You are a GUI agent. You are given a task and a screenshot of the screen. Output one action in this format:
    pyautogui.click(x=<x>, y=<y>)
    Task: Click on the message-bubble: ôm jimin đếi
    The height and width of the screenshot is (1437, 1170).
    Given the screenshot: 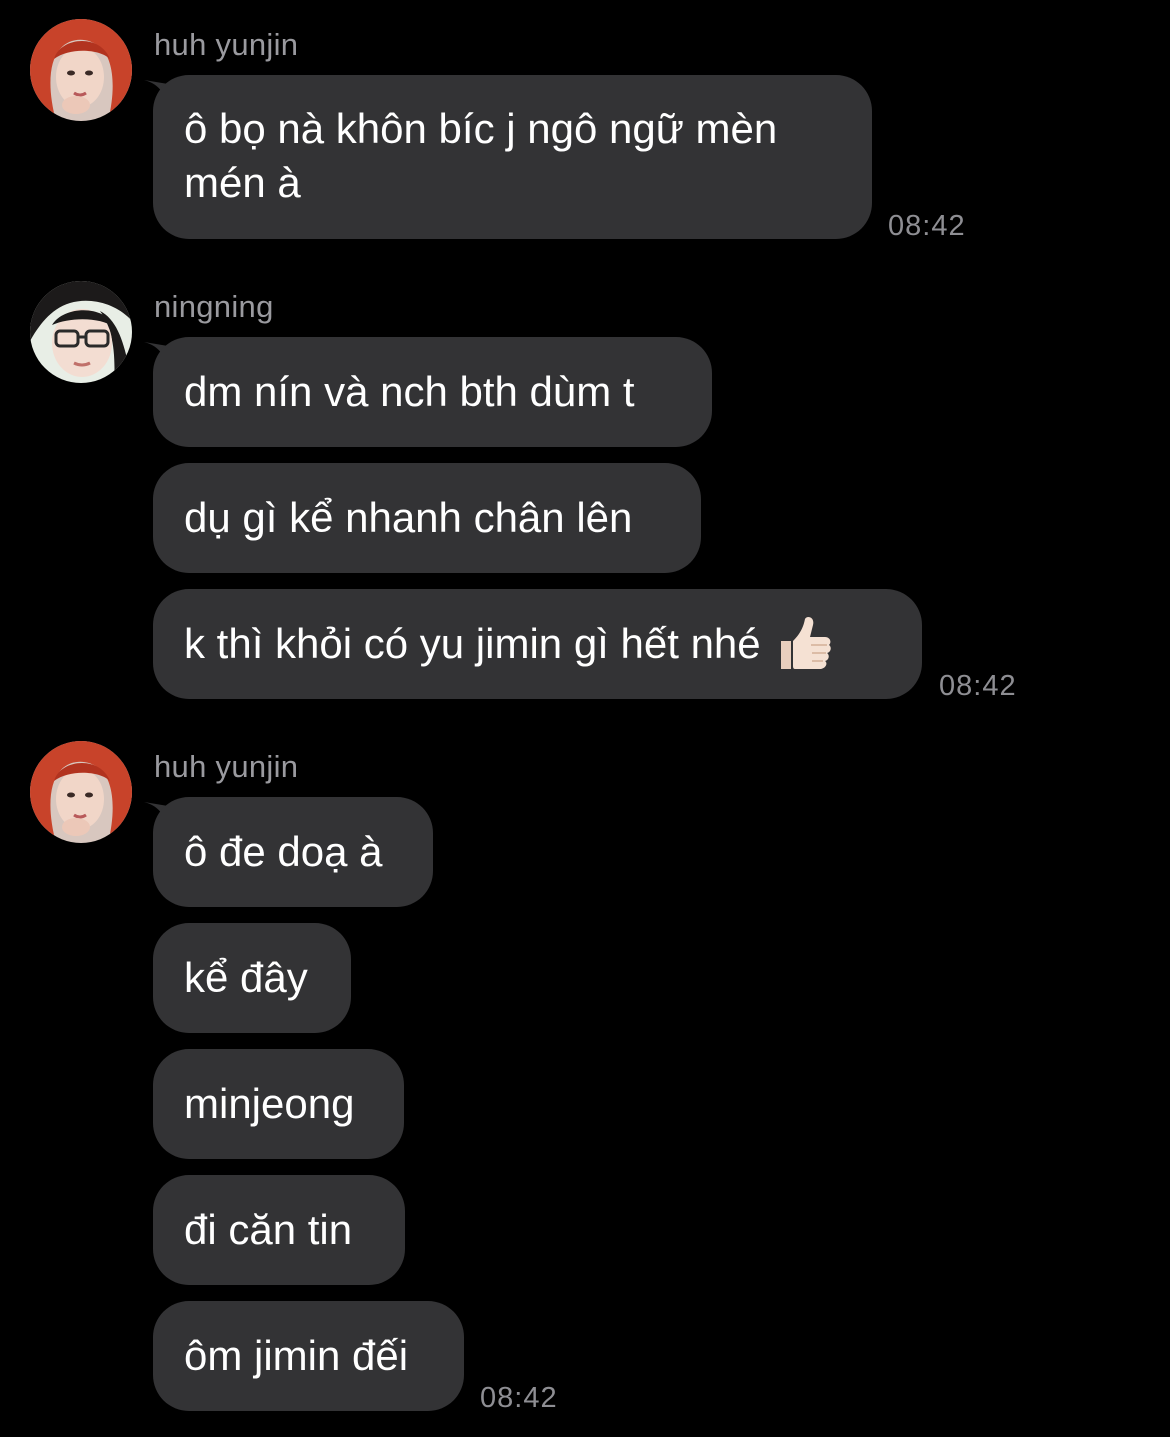 What is the action you would take?
    pyautogui.click(x=308, y=1356)
    